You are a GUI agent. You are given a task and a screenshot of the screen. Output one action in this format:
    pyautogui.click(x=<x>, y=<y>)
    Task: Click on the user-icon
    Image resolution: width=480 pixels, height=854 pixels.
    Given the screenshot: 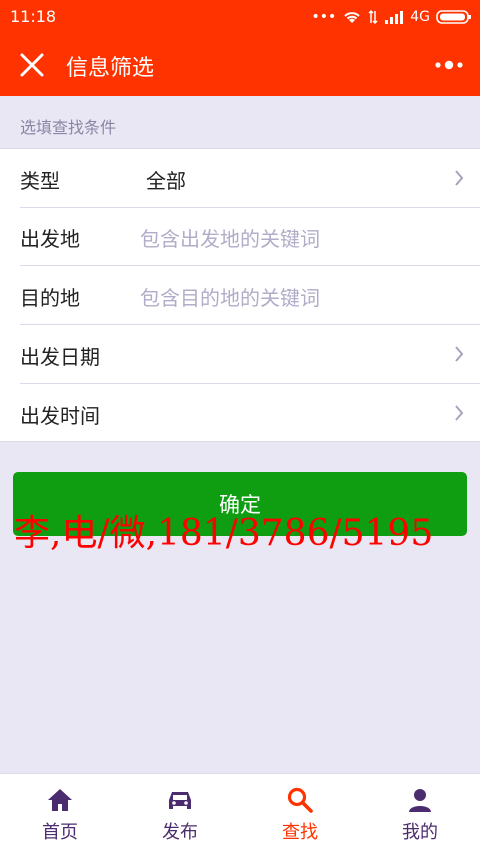 What is the action you would take?
    pyautogui.click(x=420, y=800)
    